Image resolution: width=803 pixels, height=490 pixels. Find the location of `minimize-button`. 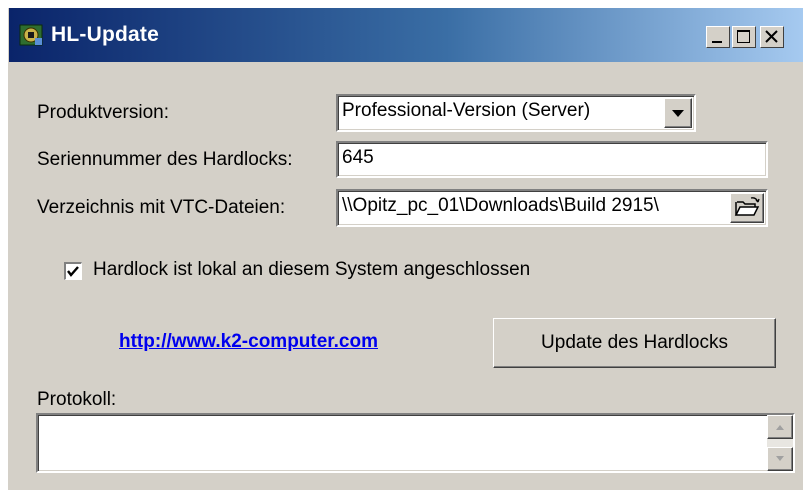

minimize-button is located at coordinates (718, 37).